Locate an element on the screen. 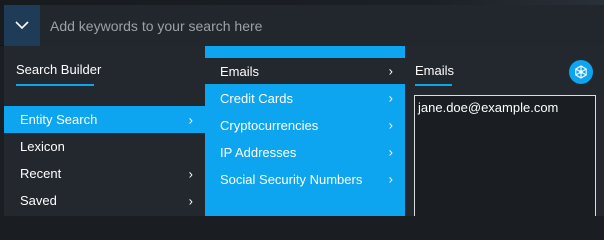  entity-item-cryptocurrencies: Cryptocurrencies › is located at coordinates (305, 125).